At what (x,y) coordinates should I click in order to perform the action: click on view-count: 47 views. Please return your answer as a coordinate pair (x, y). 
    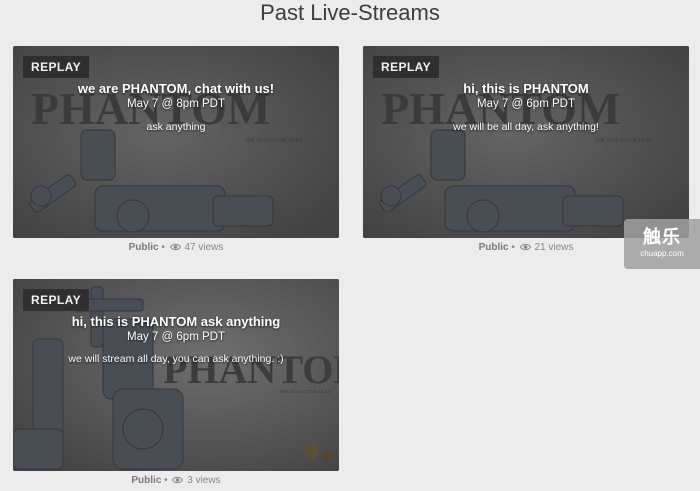
    Looking at the image, I should click on (204, 247).